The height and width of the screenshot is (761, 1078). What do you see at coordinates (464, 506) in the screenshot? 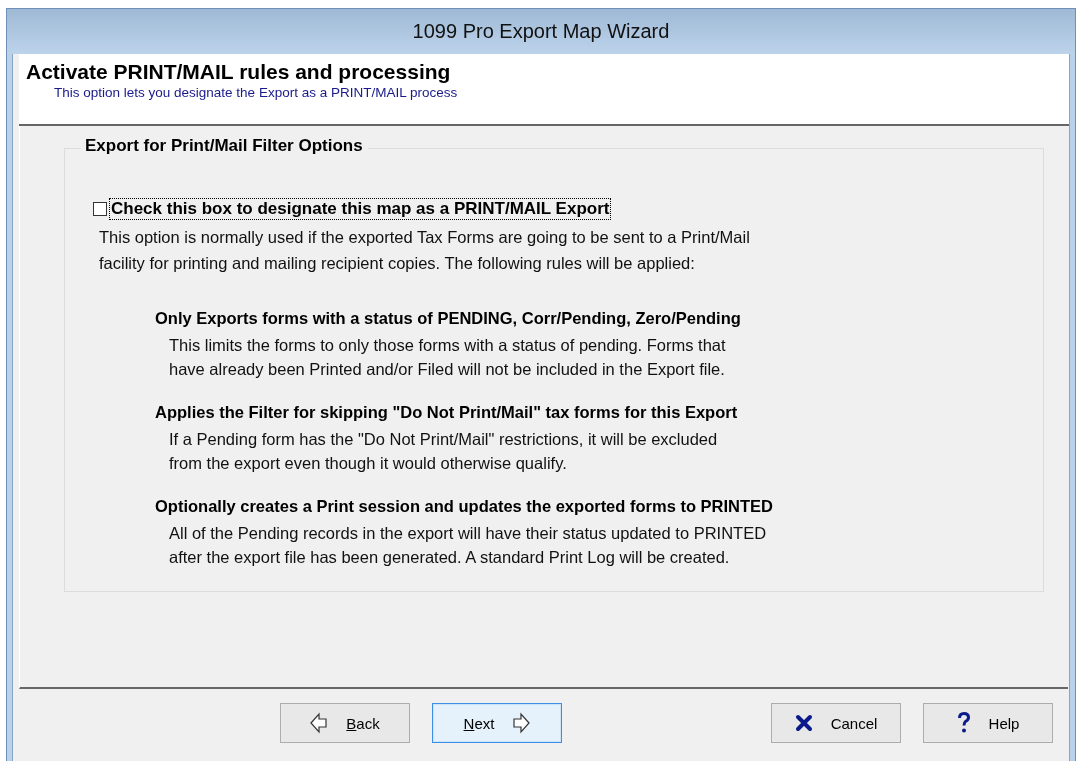
I see `rule-title: Optionally creates a Print session and updates the exported forms to PRINTED` at bounding box center [464, 506].